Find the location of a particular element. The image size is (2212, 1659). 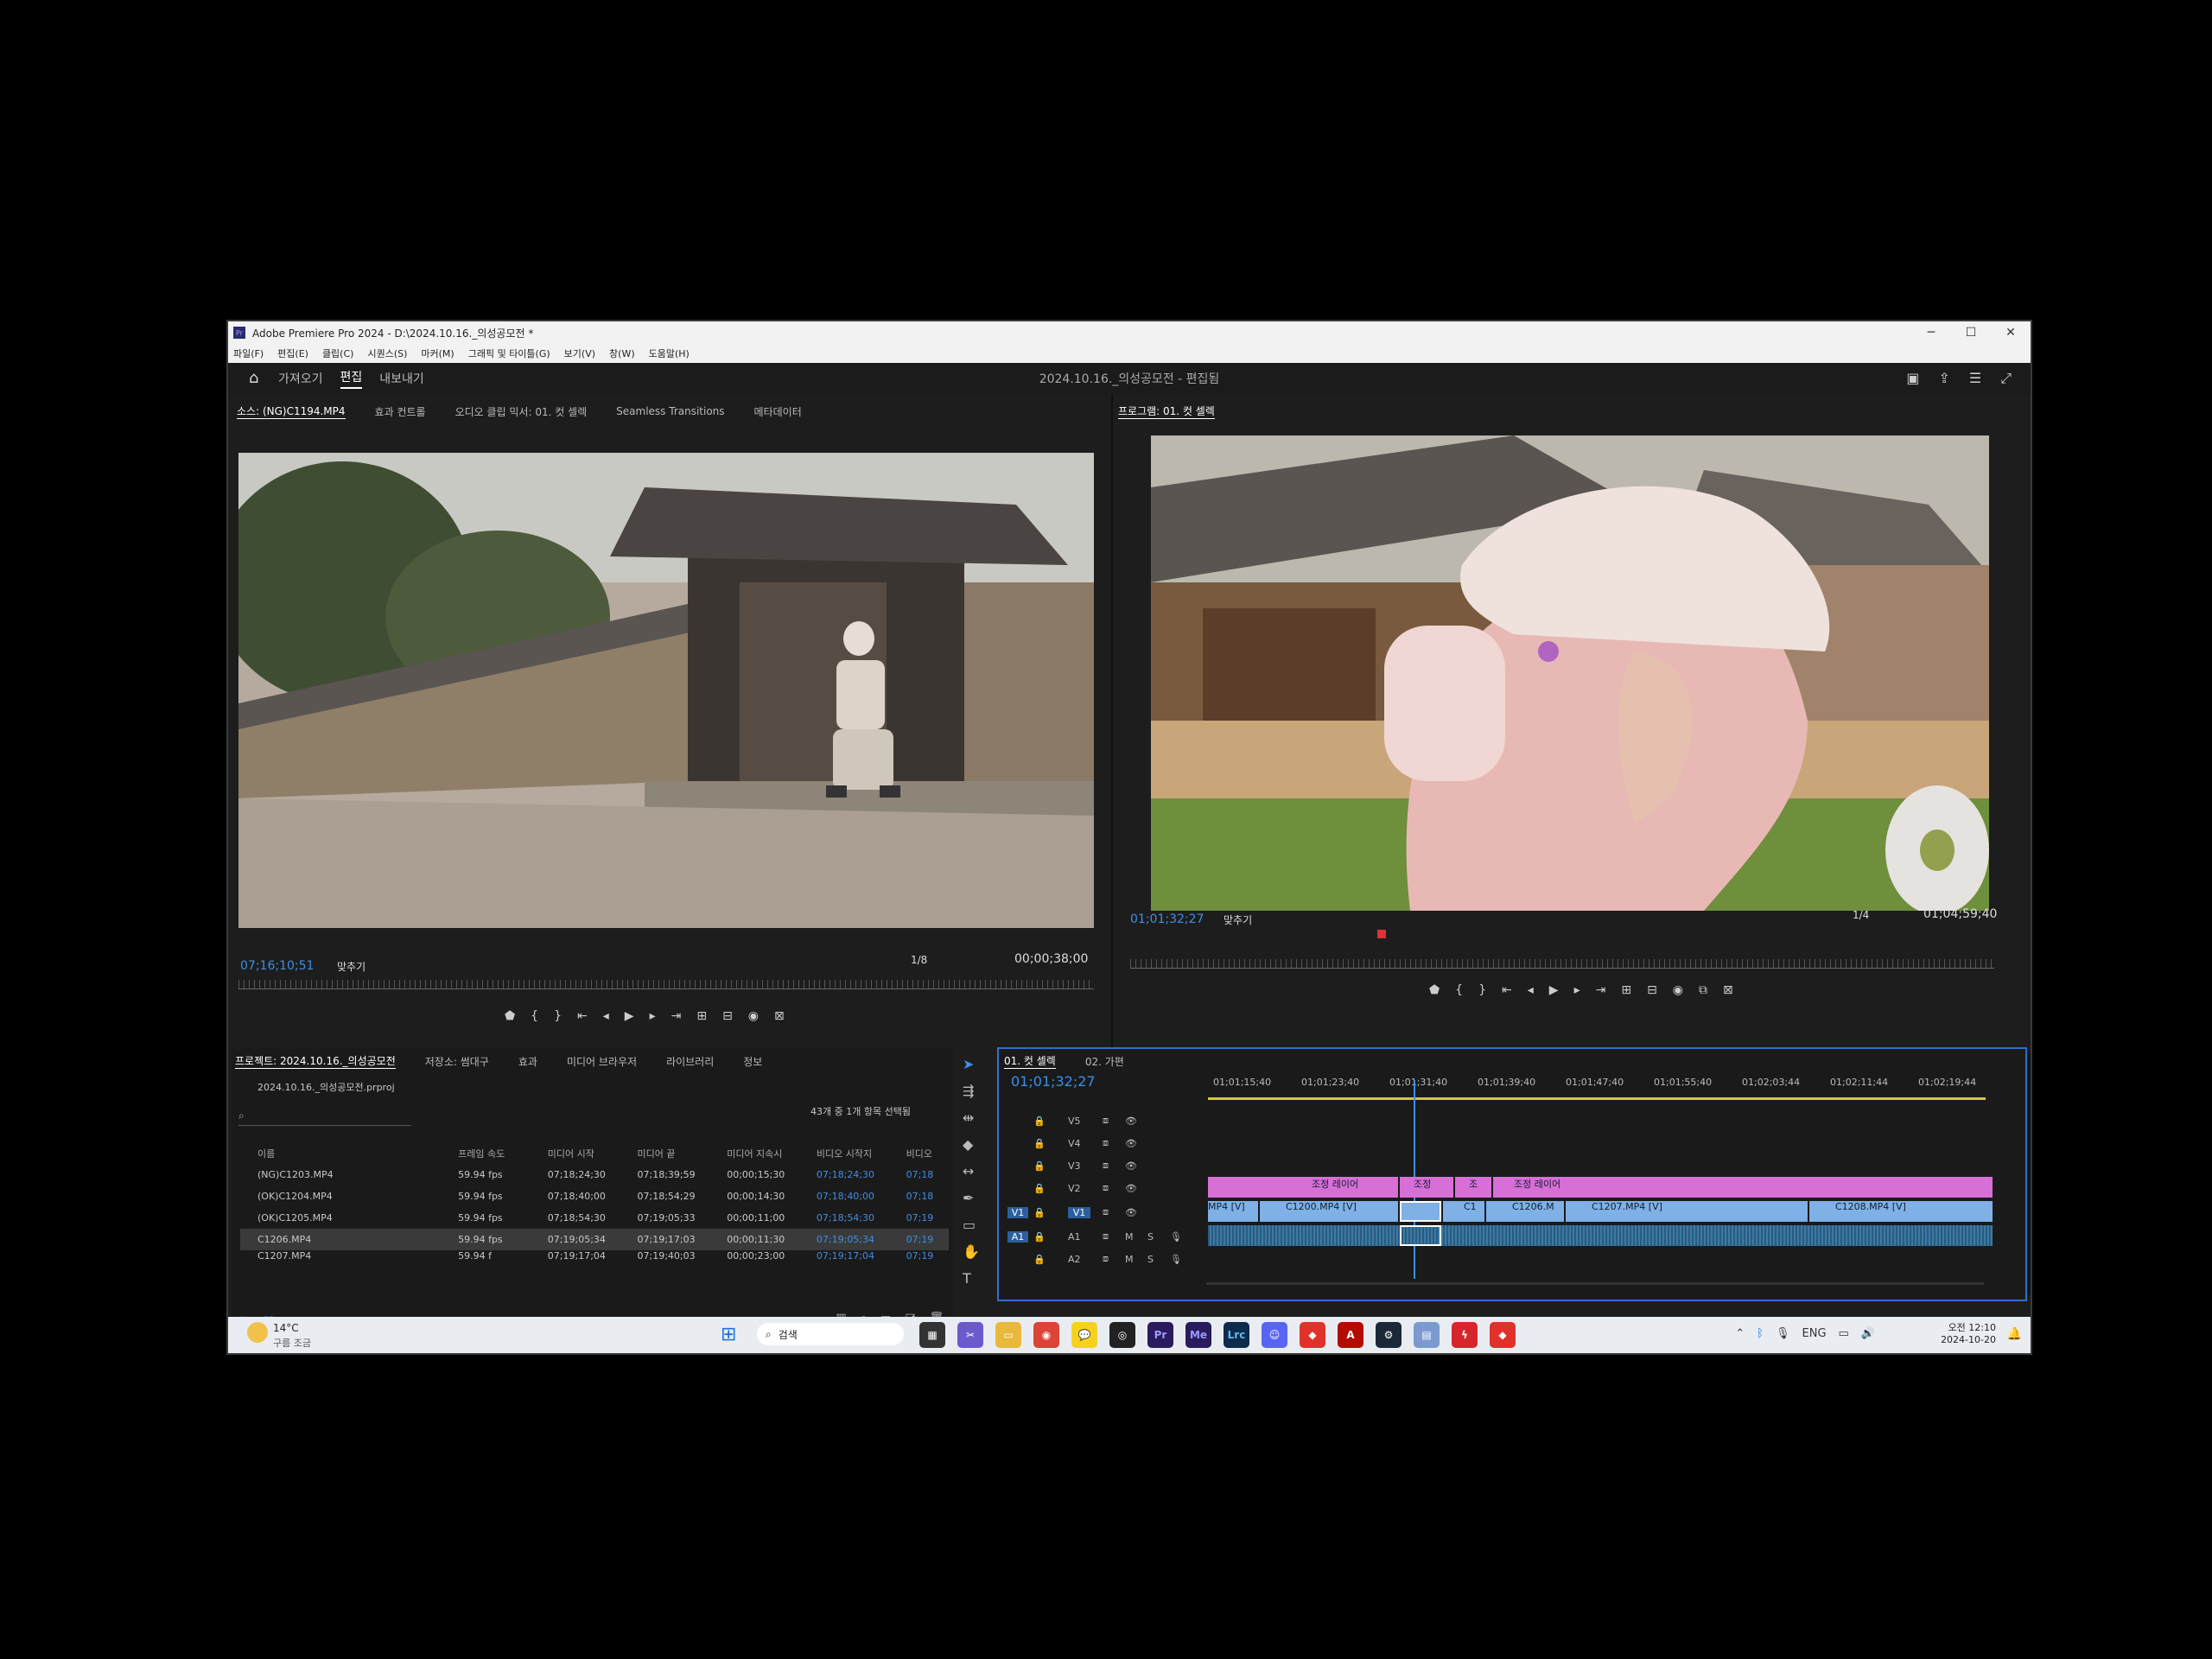

notification-icon: 🔔 is located at coordinates (2014, 1334).